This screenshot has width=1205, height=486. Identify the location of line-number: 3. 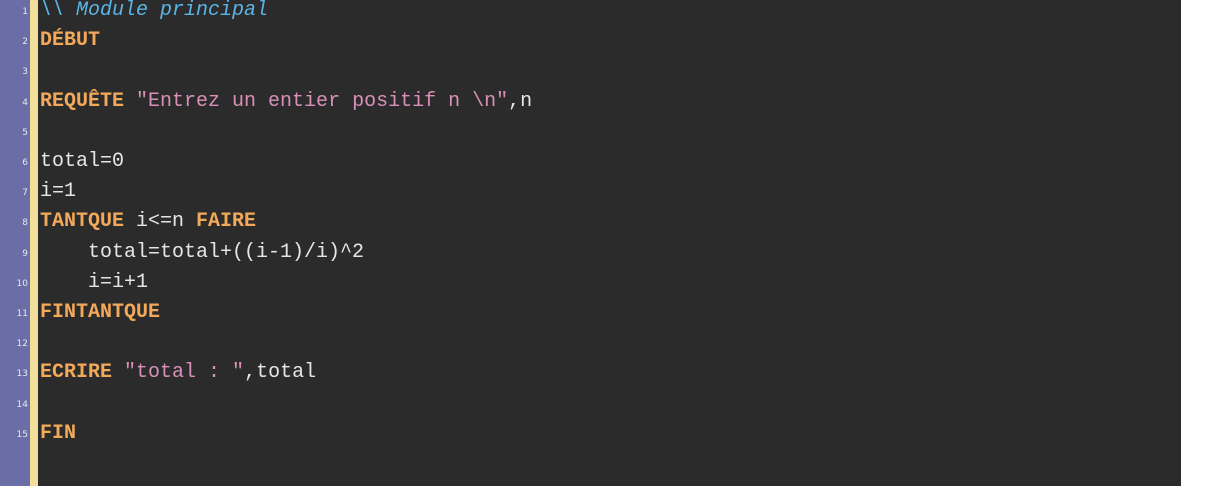
(25, 72).